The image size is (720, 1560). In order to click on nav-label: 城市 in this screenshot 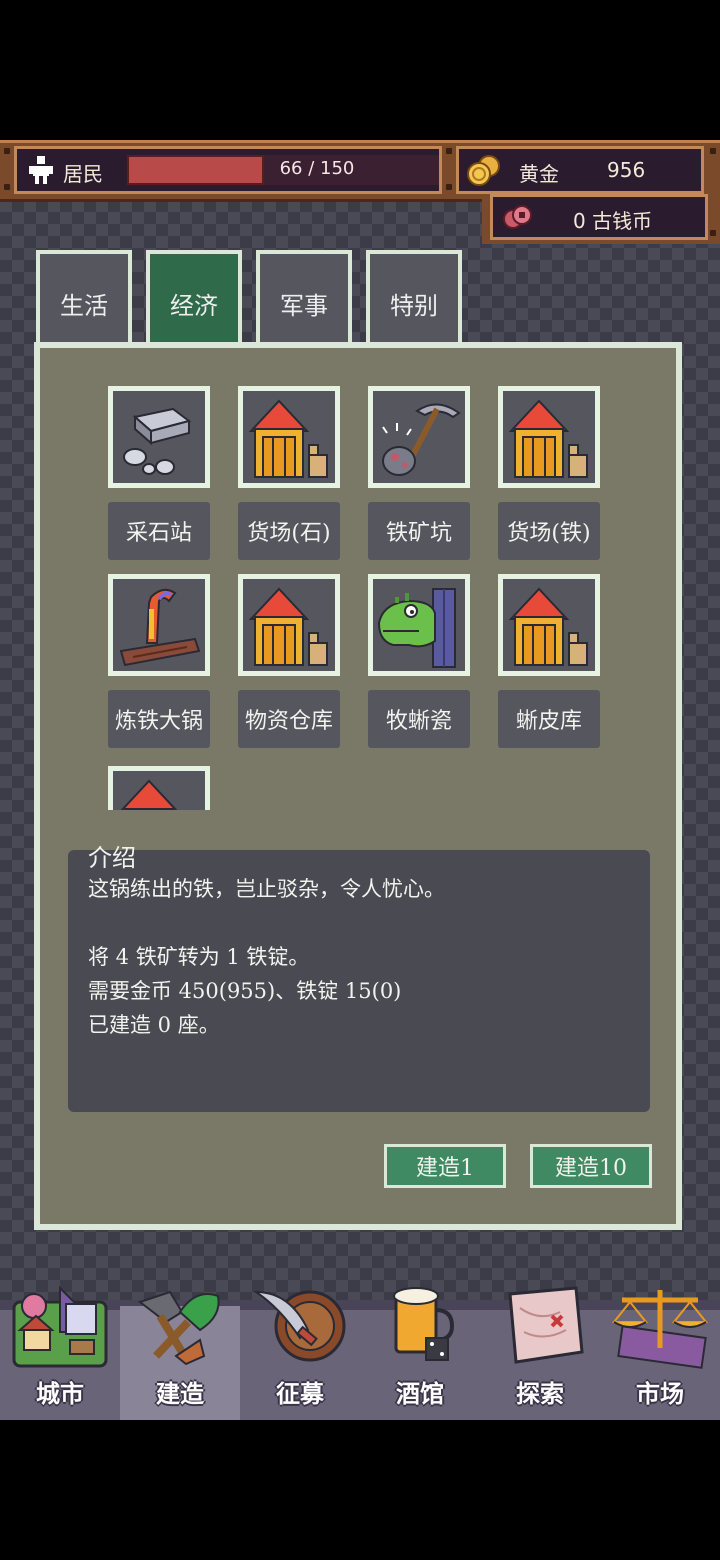, I will do `click(60, 1394)`.